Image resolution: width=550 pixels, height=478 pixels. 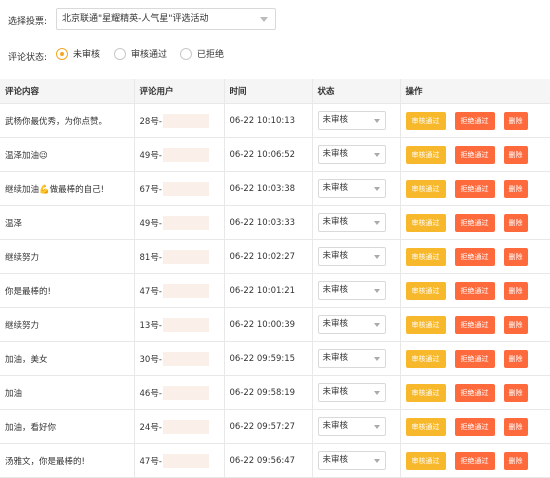 What do you see at coordinates (67, 460) in the screenshot?
I see `comment-content: 汤雅文，你是最棒的!` at bounding box center [67, 460].